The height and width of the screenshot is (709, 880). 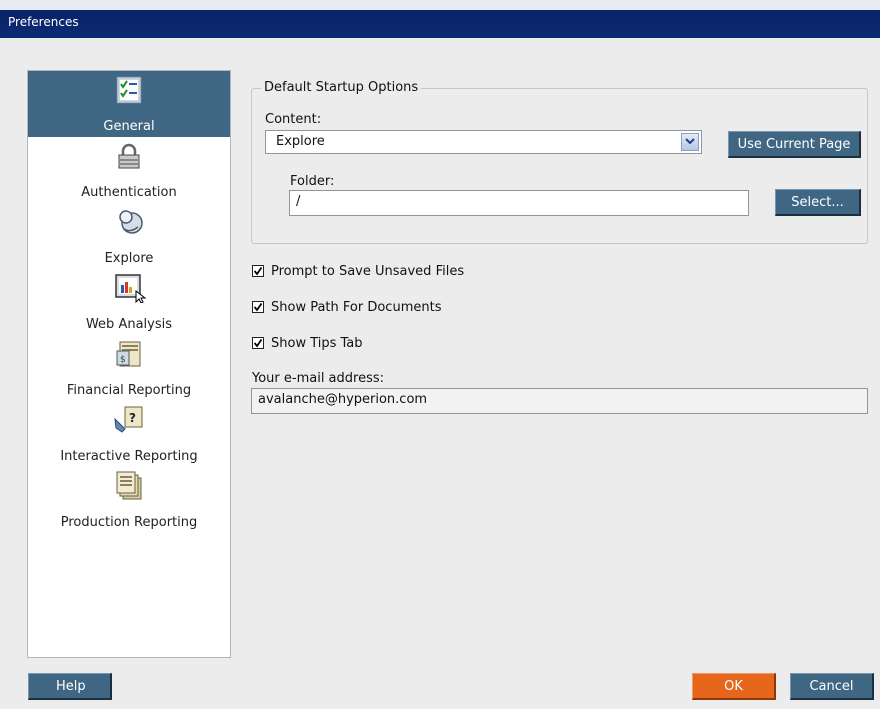 I want to click on interactive-report-icon: ?, so click(x=129, y=420).